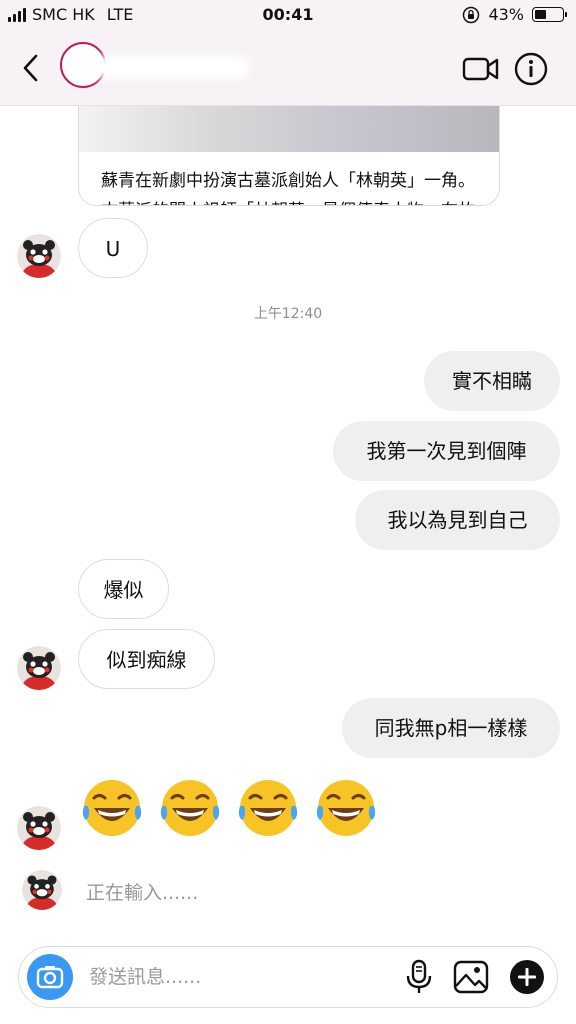 Image resolution: width=576 pixels, height=1024 pixels. What do you see at coordinates (288, 314) in the screenshot?
I see `message-timestamp: 上午12:40` at bounding box center [288, 314].